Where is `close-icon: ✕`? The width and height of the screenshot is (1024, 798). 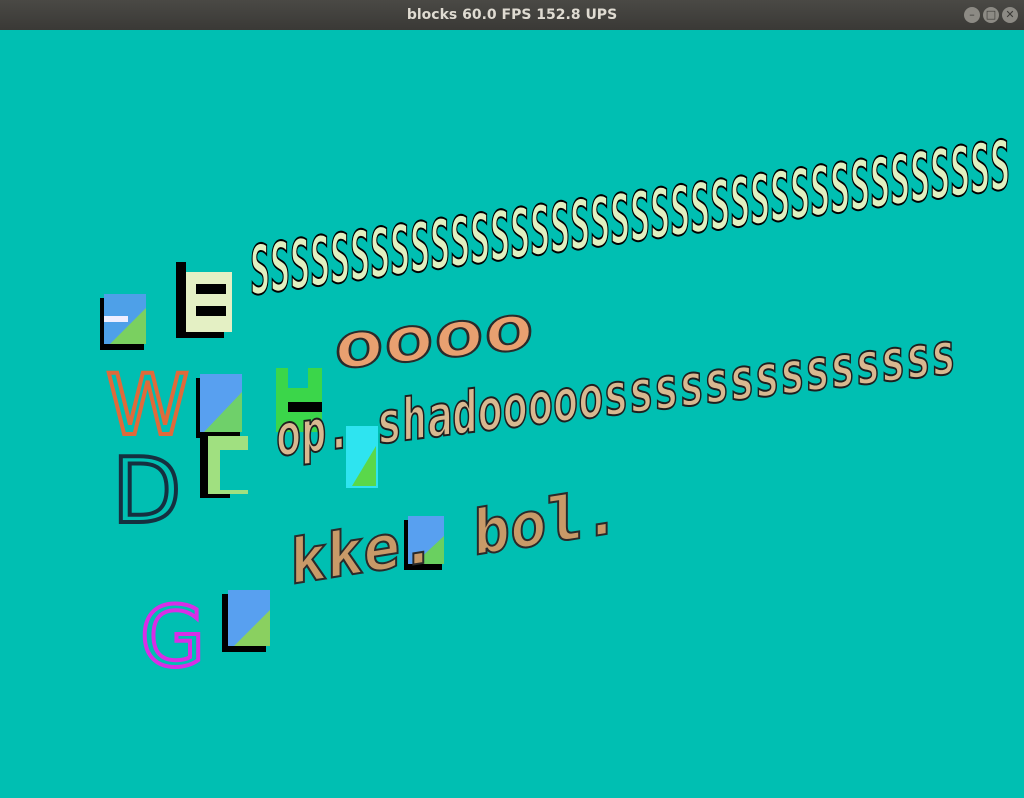 close-icon: ✕ is located at coordinates (1010, 15).